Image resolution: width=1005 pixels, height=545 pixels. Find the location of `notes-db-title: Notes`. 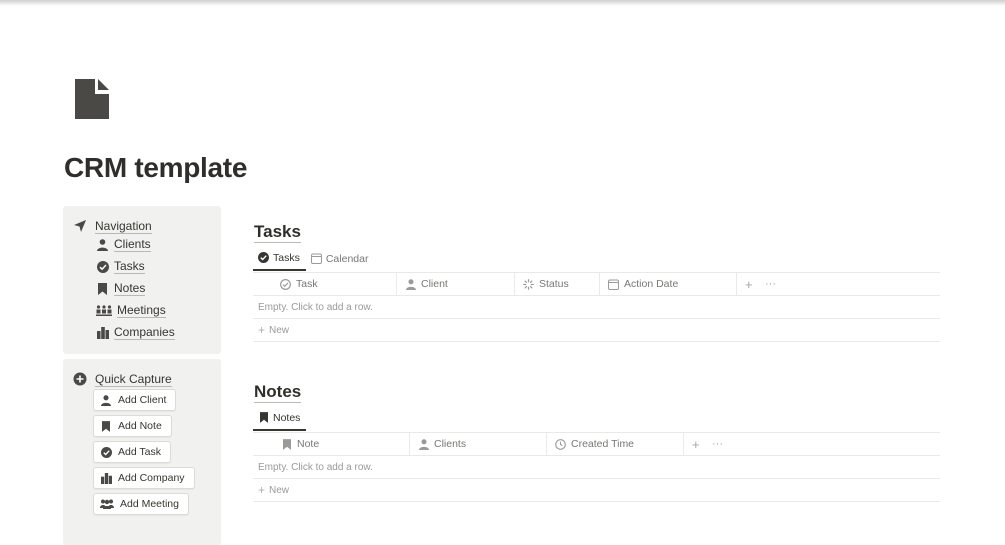

notes-db-title: Notes is located at coordinates (278, 392).